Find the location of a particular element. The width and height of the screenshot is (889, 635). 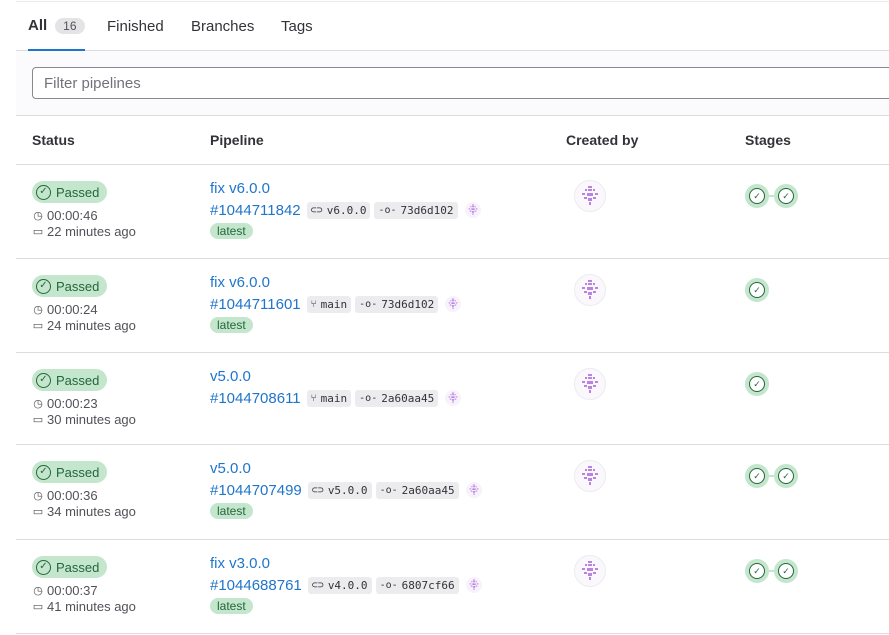

pipeline-id-link: #1044707499 is located at coordinates (256, 490).